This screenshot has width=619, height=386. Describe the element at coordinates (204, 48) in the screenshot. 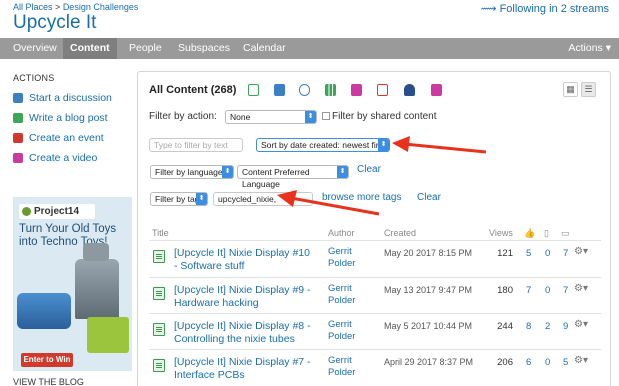

I see `tab-subspaces: Subspaces` at that location.